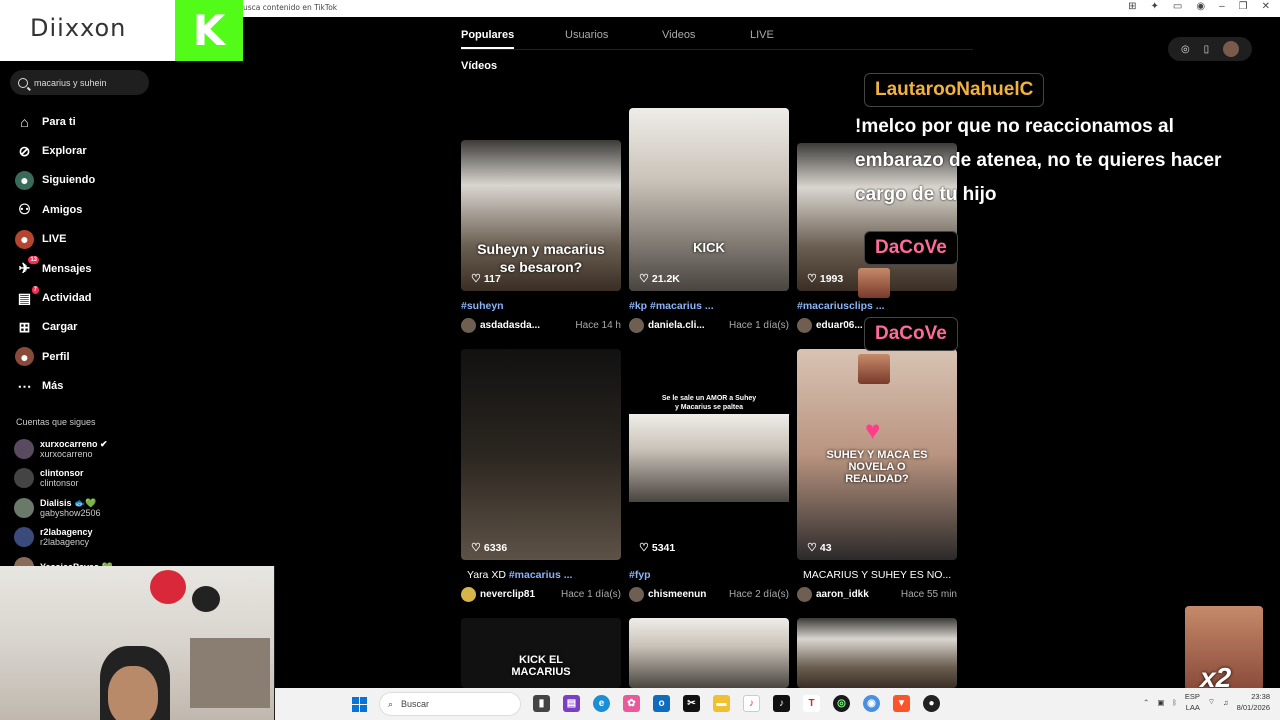  I want to click on text-app-icon: T, so click(811, 703).